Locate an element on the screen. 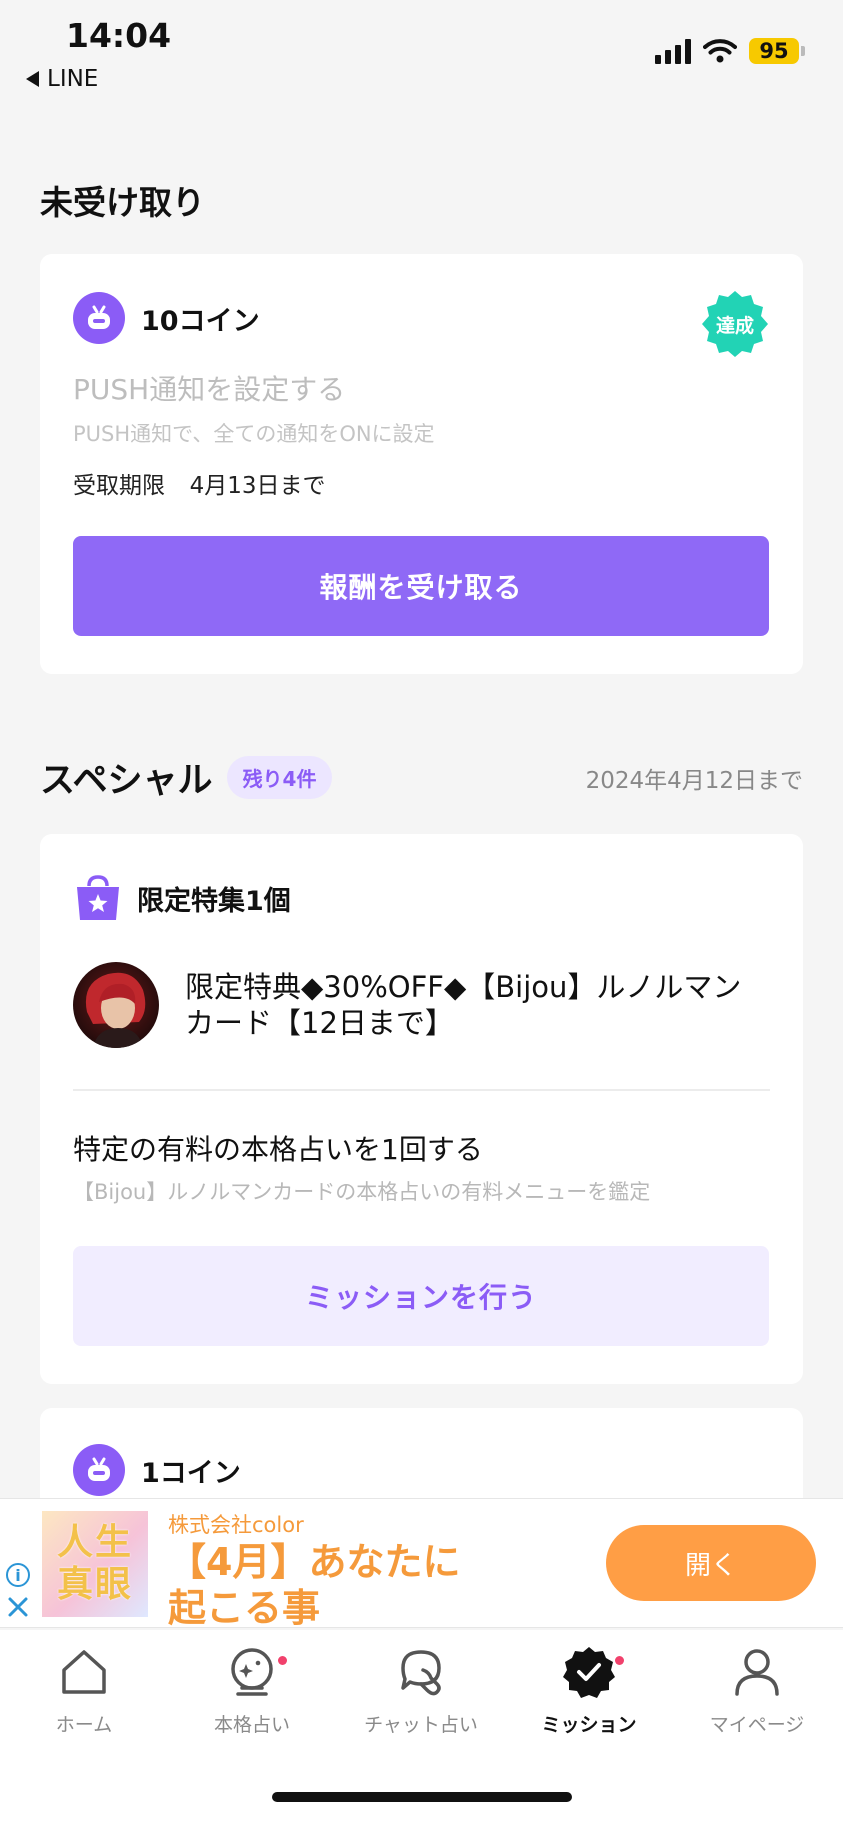  status-time: 14:04 is located at coordinates (119, 35).